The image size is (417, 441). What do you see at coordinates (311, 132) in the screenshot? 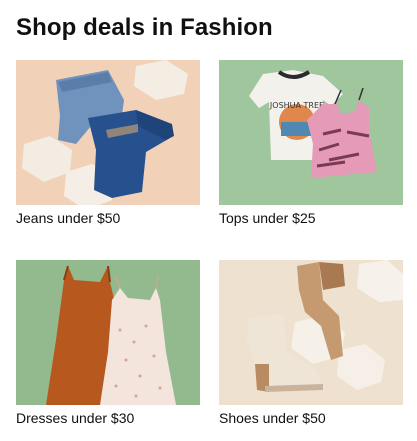
I see `tops-image: JOSHUA TREE` at bounding box center [311, 132].